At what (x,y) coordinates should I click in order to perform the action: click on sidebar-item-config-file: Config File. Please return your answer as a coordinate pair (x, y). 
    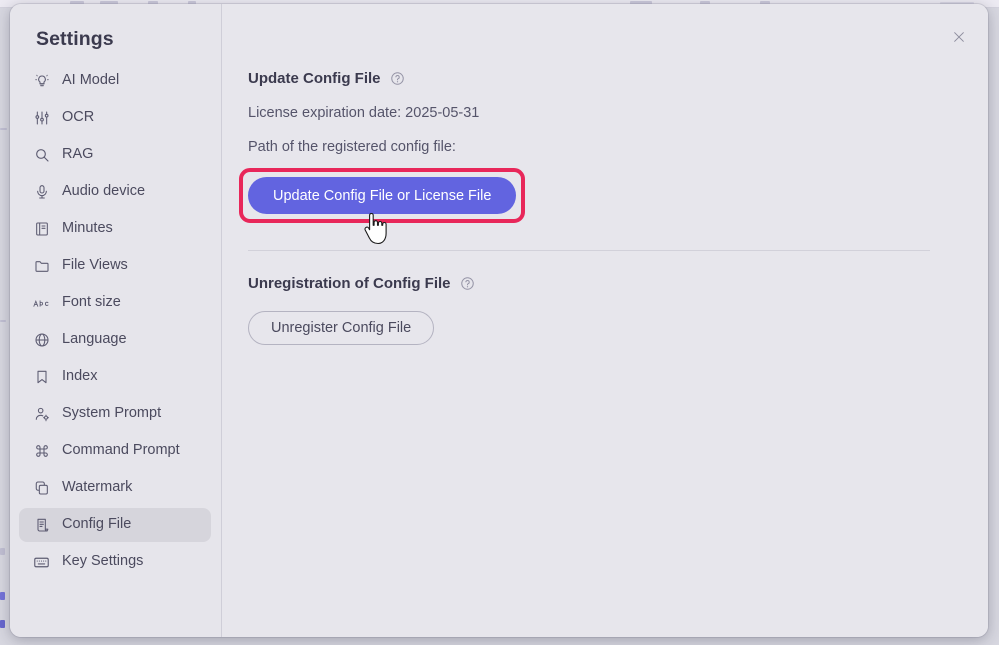
    Looking at the image, I should click on (115, 525).